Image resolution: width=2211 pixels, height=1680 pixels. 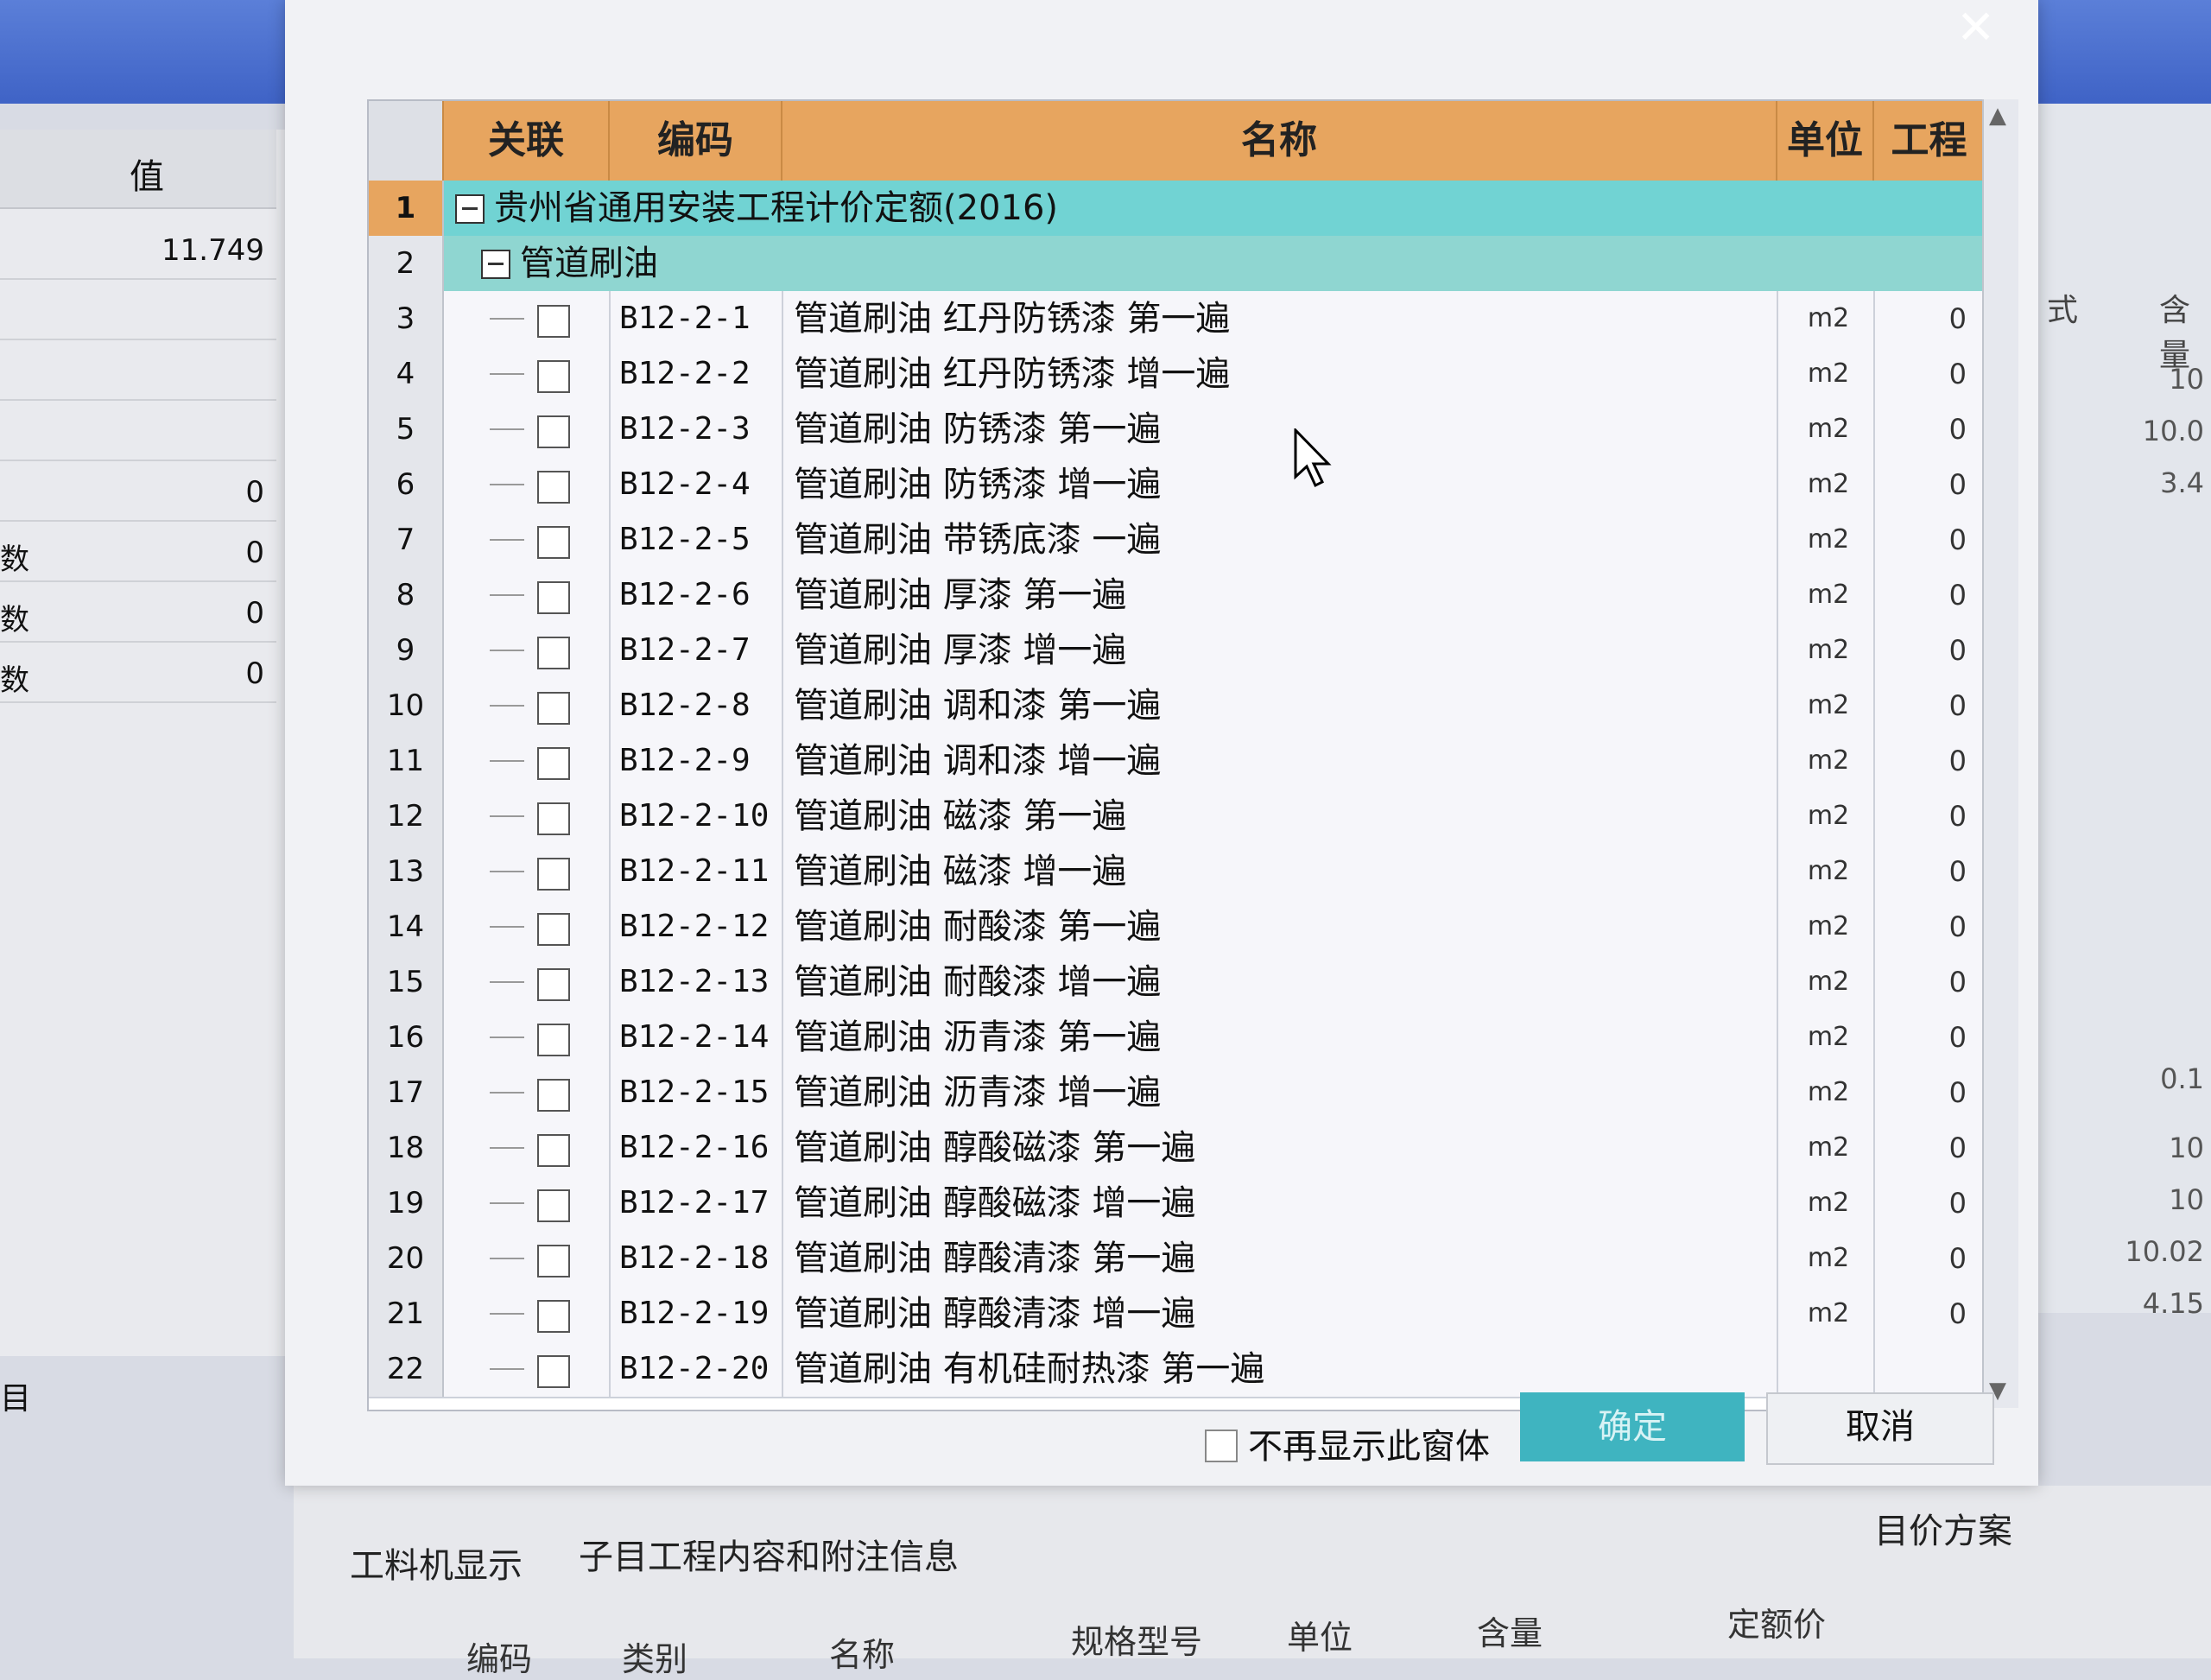 What do you see at coordinates (1176, 264) in the screenshot?
I see `group-row-pipe-painting: 2 管道刷油` at bounding box center [1176, 264].